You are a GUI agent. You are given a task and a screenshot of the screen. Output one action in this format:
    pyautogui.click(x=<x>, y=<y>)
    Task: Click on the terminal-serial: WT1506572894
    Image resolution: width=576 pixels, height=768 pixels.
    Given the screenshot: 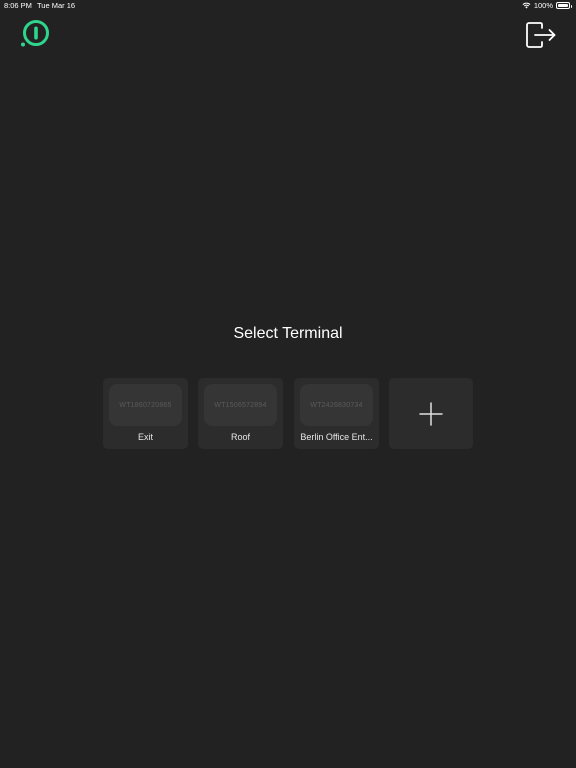 What is the action you would take?
    pyautogui.click(x=240, y=405)
    